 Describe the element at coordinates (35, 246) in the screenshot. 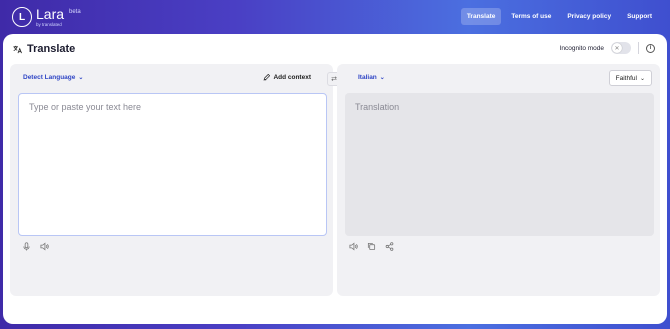

I see `source-tools` at that location.